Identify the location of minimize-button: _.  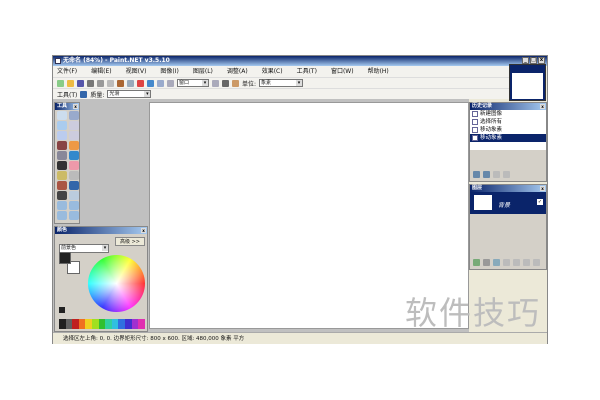
(525, 60).